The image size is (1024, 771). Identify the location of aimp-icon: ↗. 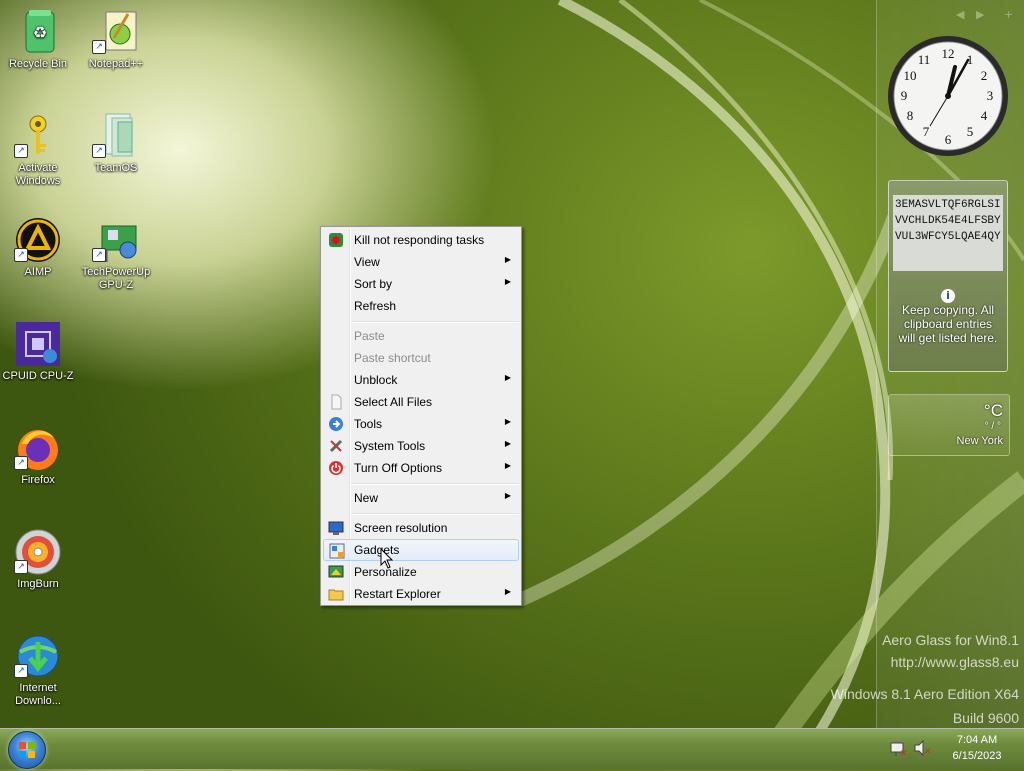
(38, 240).